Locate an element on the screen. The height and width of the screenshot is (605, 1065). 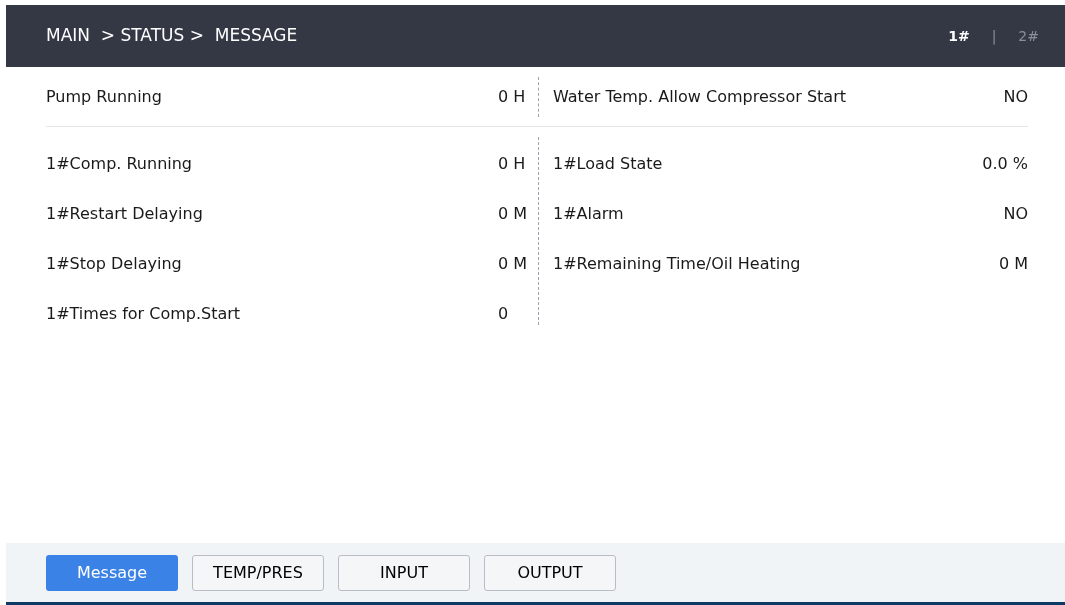
field-value: 0.0 % is located at coordinates (1005, 164).